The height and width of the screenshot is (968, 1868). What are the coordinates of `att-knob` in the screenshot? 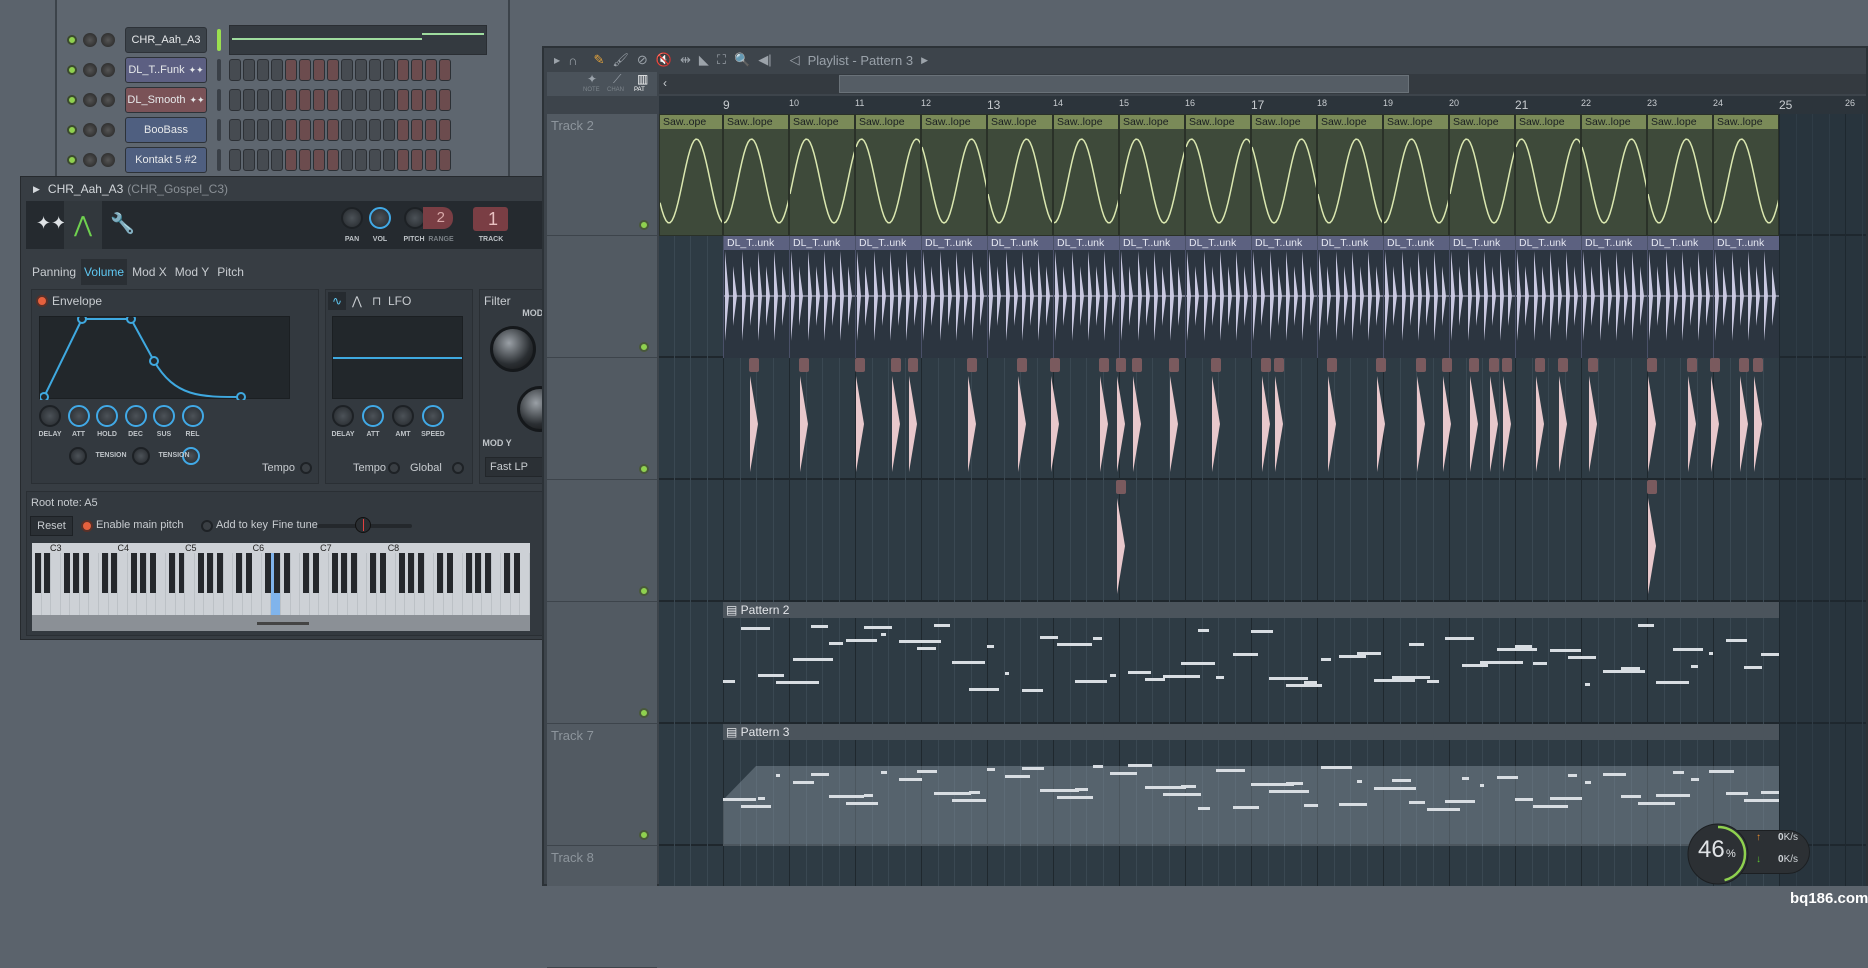 It's located at (373, 416).